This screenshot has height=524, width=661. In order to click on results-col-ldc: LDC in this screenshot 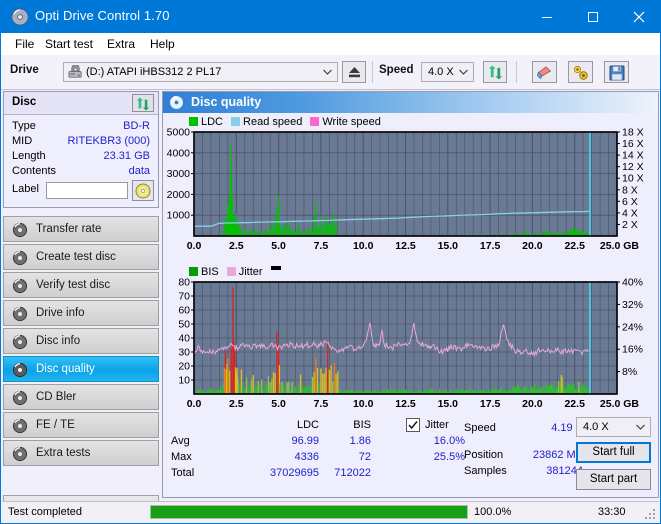, I will do `click(307, 425)`.